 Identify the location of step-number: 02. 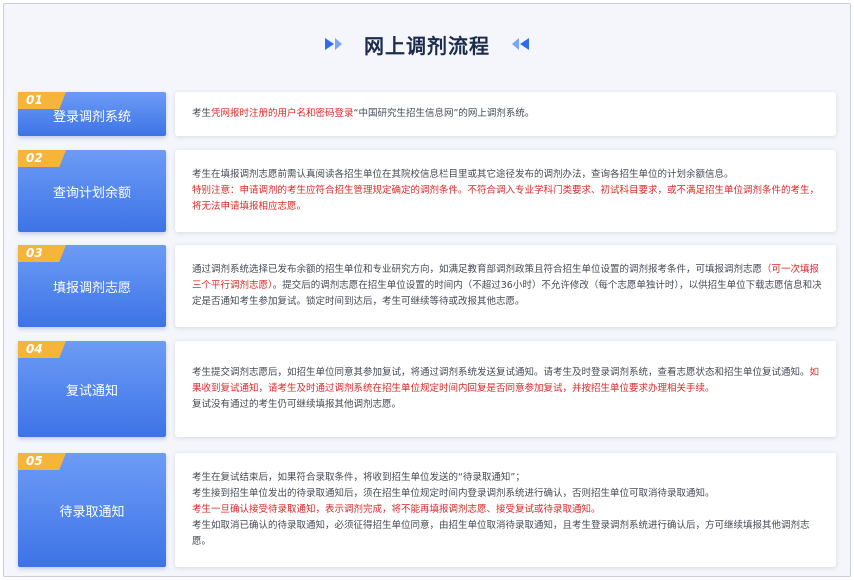
(42, 158).